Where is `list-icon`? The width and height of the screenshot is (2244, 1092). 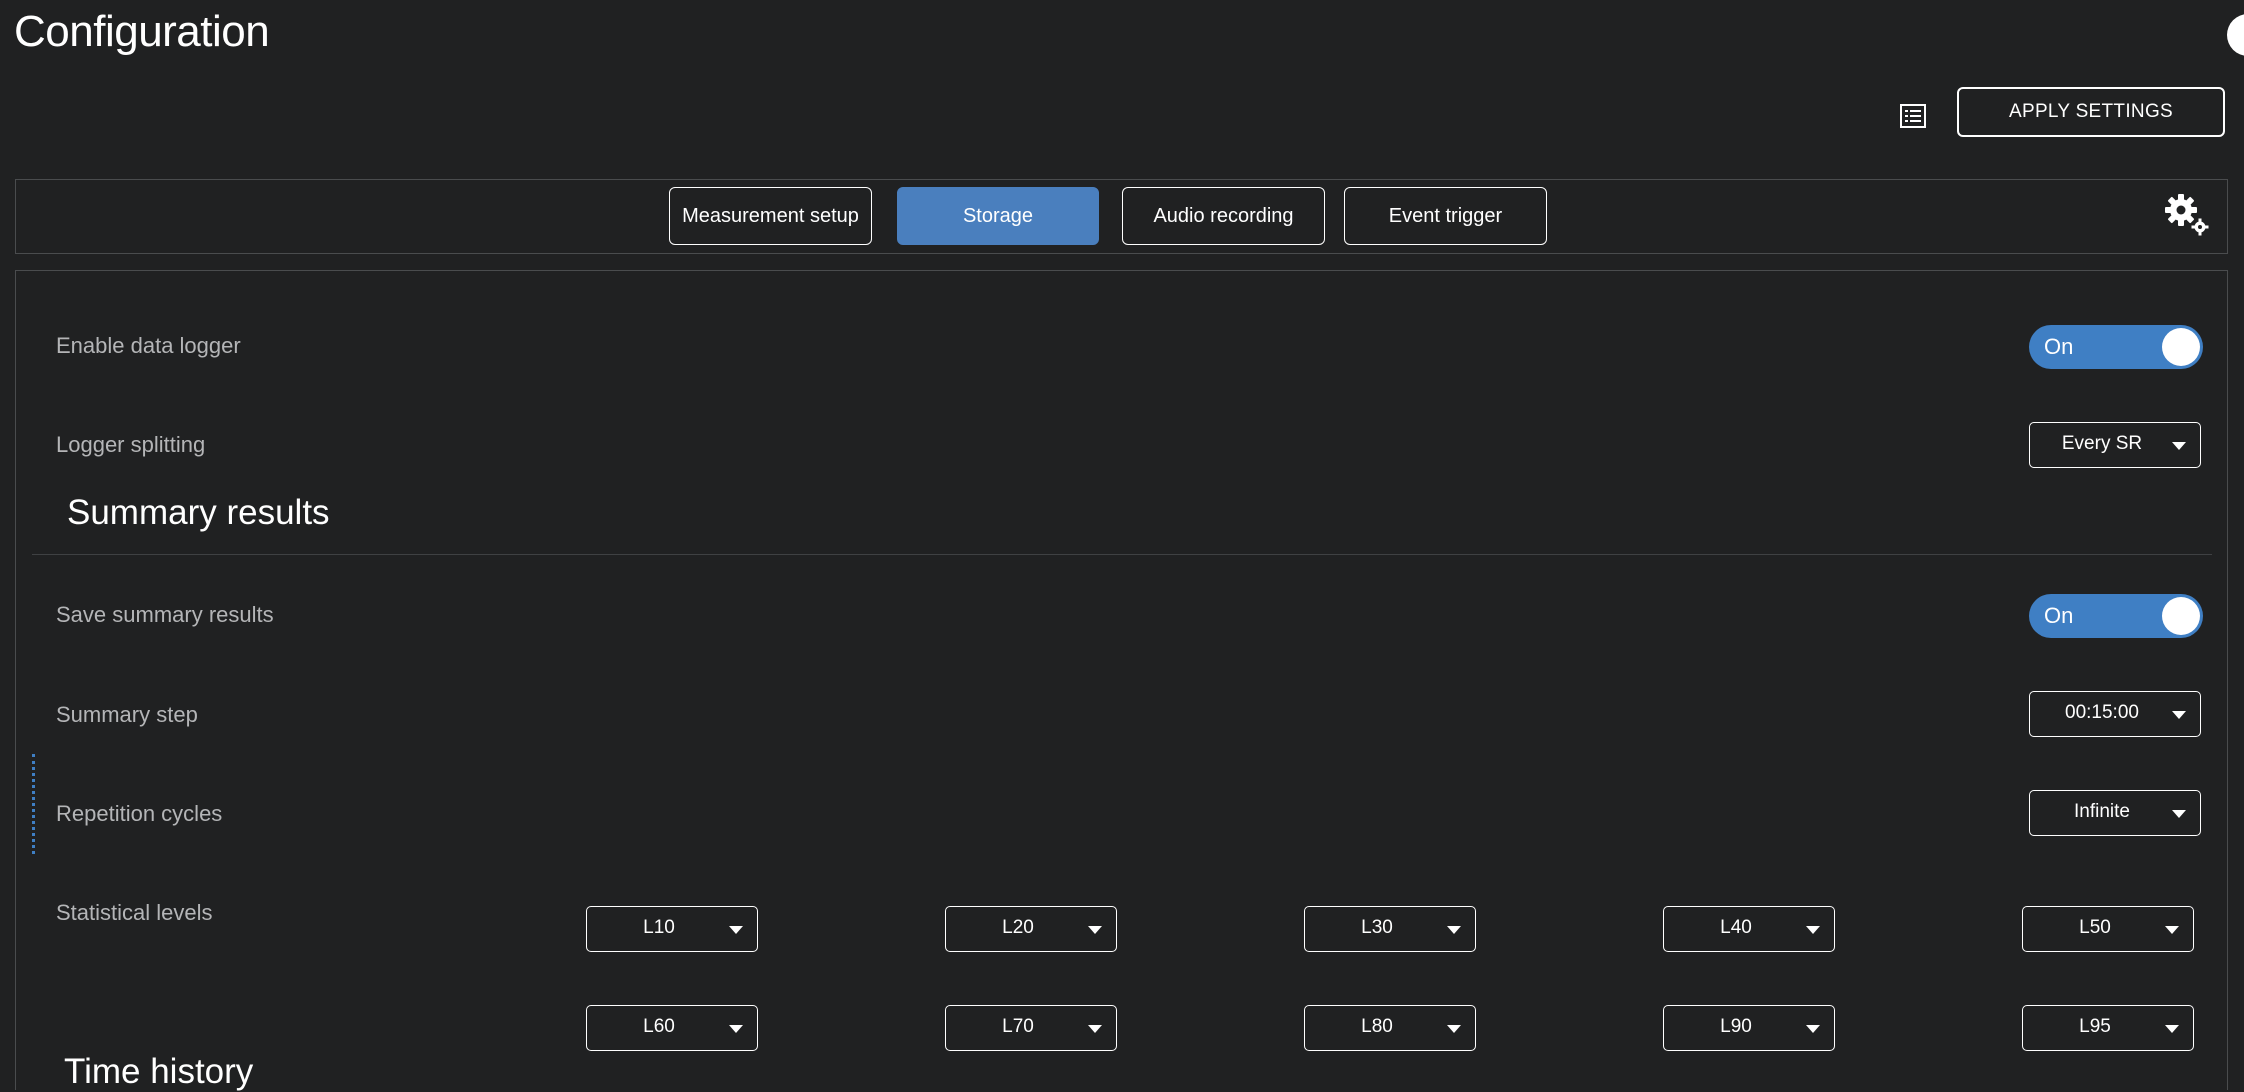 list-icon is located at coordinates (1913, 116).